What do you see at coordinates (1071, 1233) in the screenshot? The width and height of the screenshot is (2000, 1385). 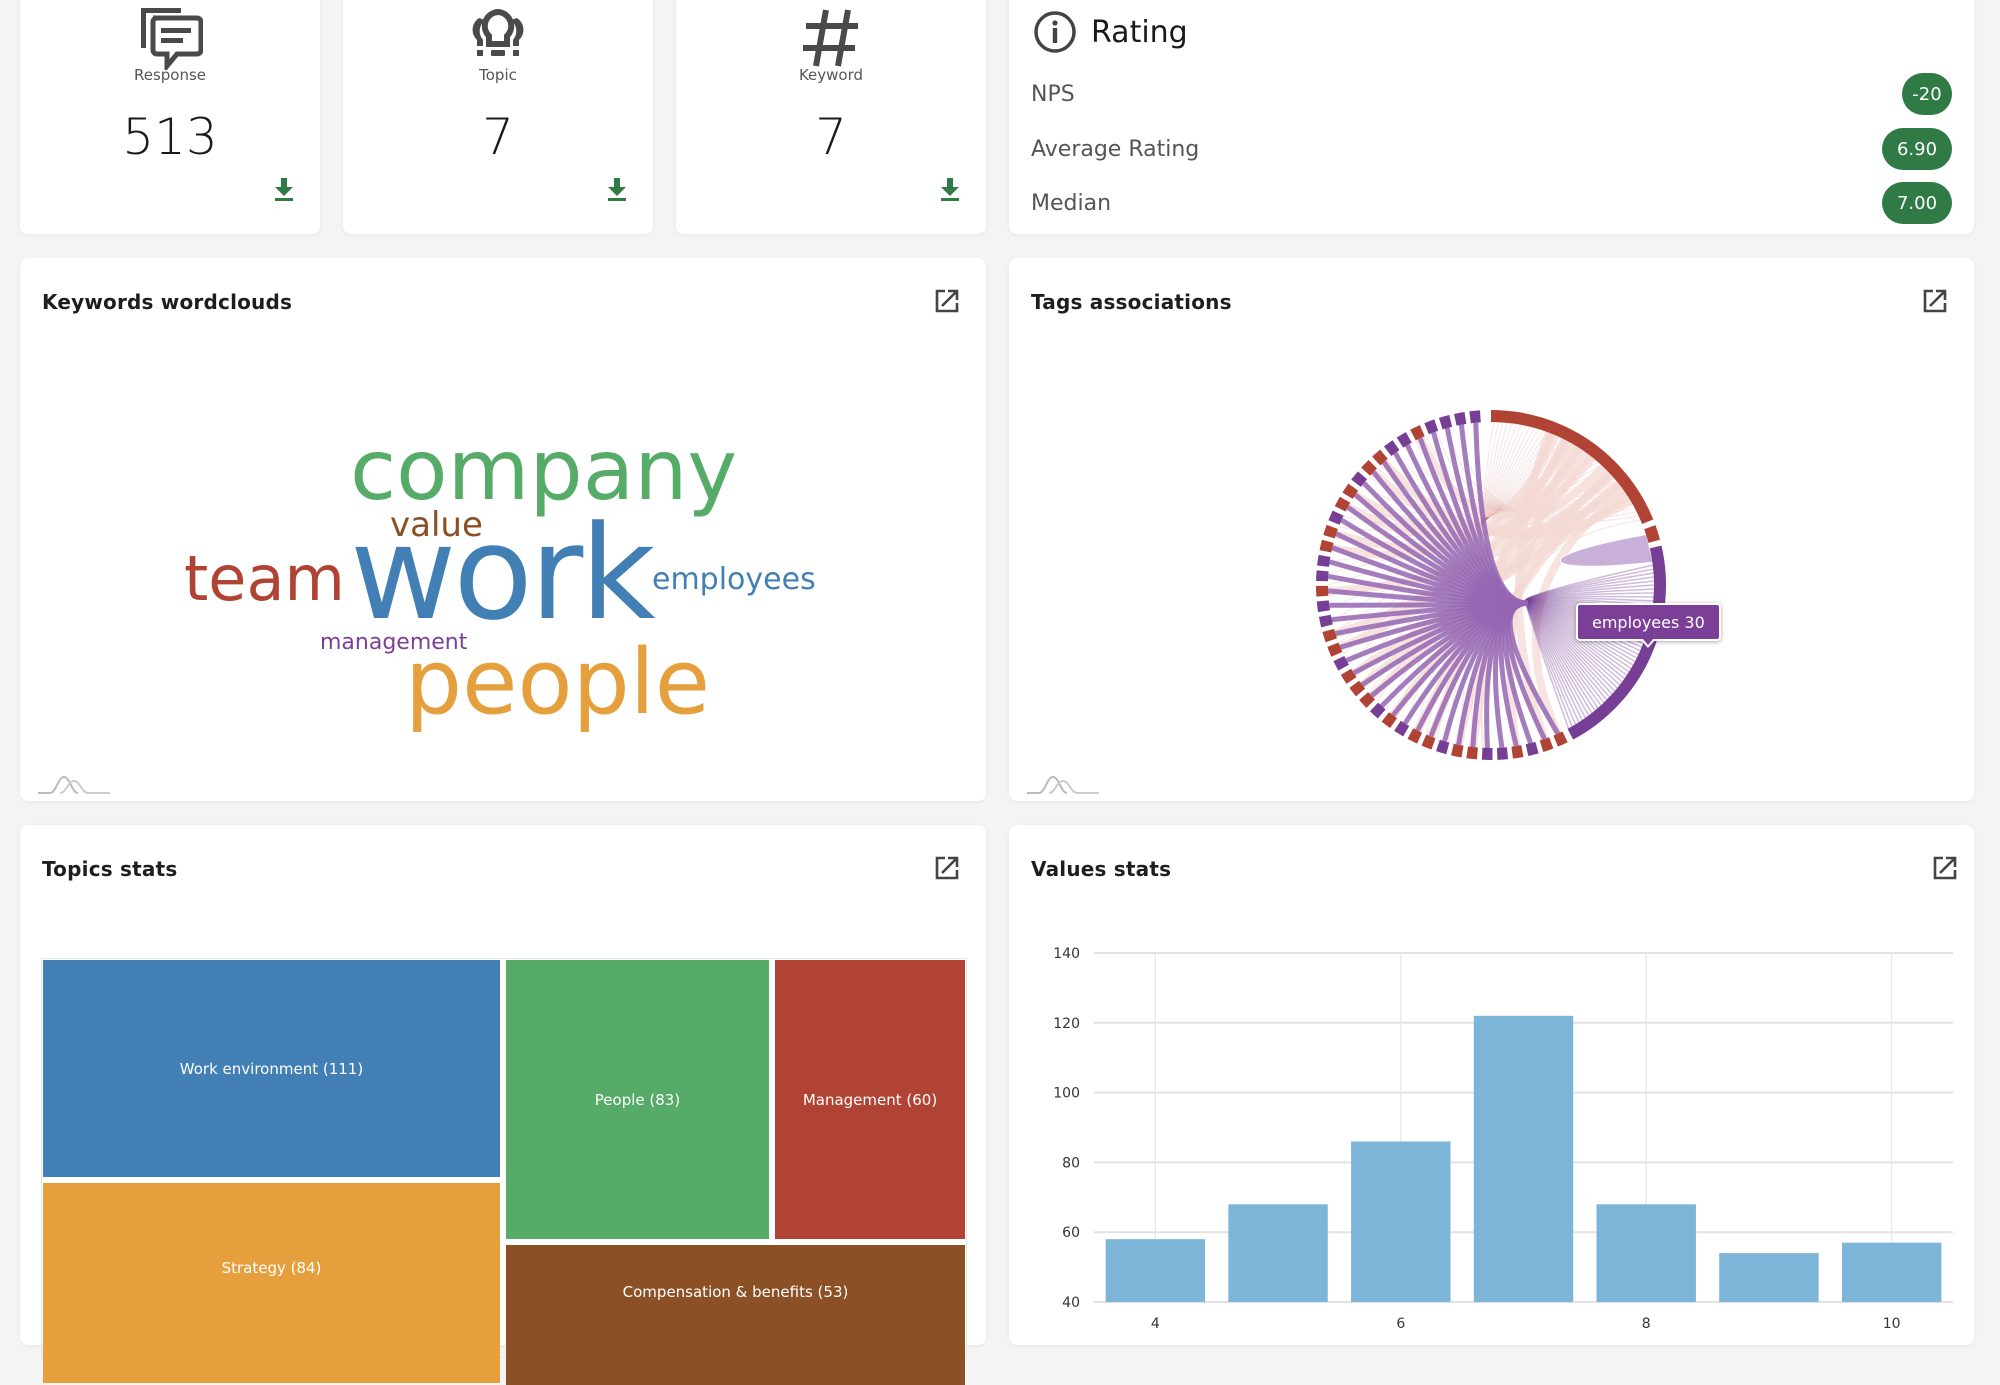 I see `y-tick-label: 60` at bounding box center [1071, 1233].